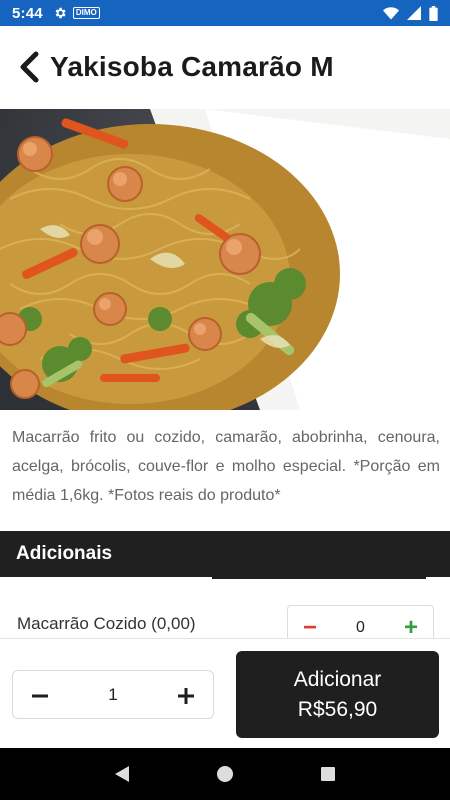 This screenshot has width=450, height=800. What do you see at coordinates (310, 627) in the screenshot?
I see `addon-decrement-button: −` at bounding box center [310, 627].